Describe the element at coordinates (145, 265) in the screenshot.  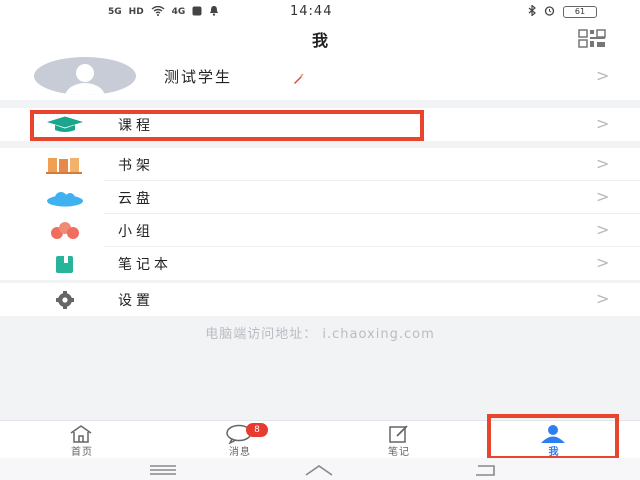
I see `menu-item-label: 笔记本` at that location.